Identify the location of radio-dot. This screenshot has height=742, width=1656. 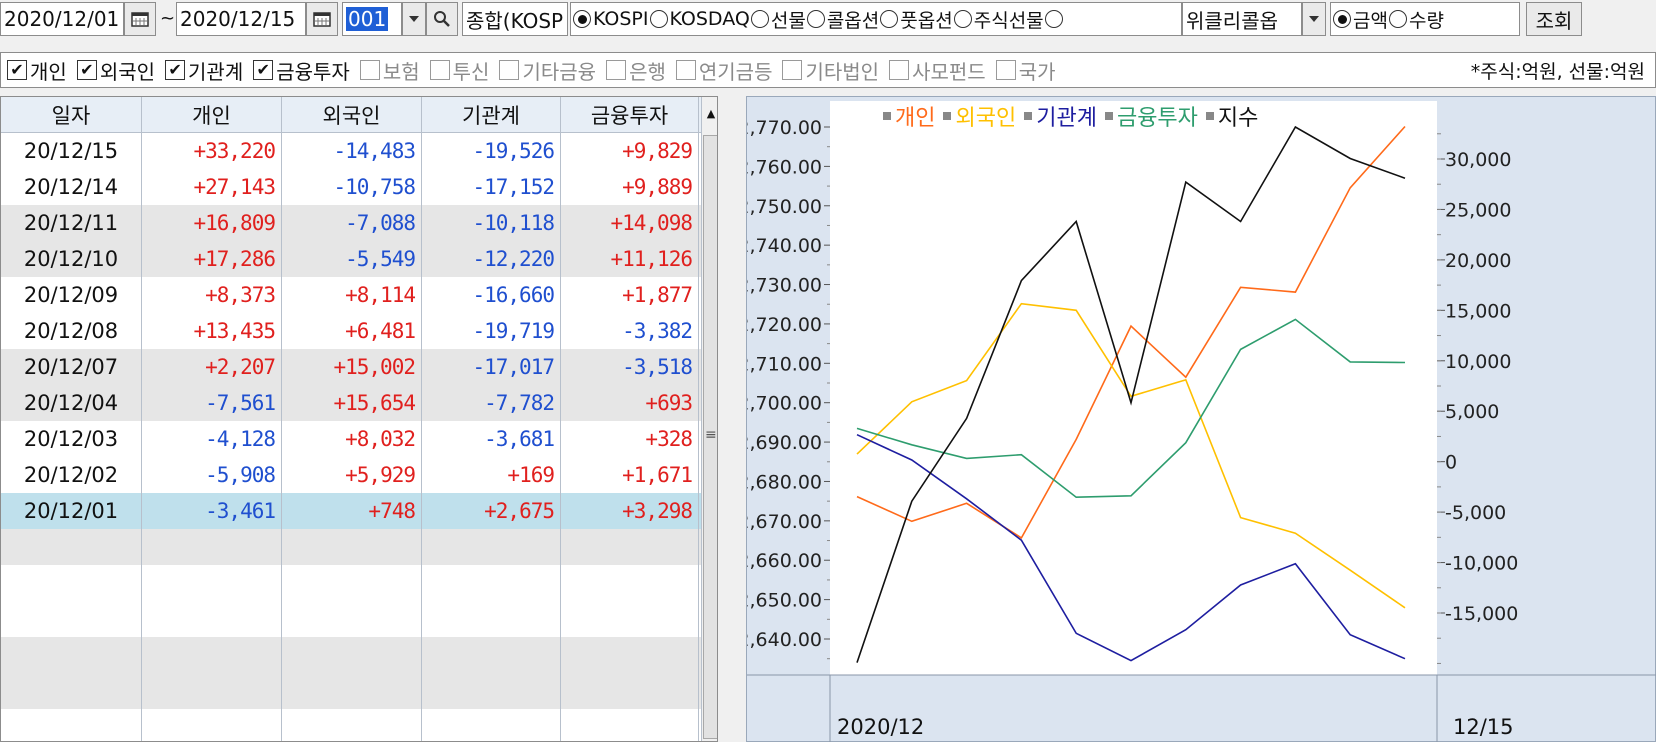
(1053, 19).